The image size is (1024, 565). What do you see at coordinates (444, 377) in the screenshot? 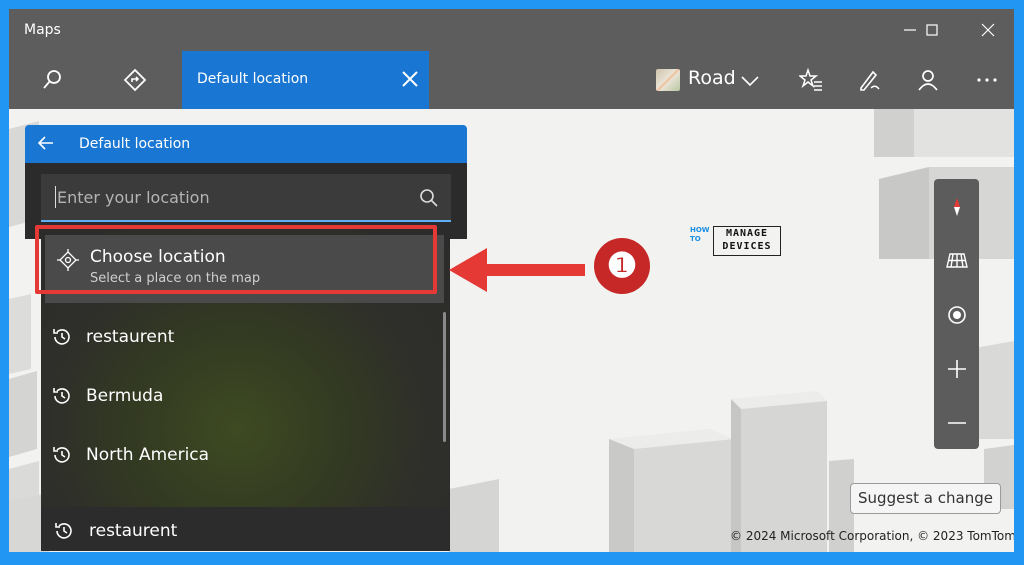
I see `scrollbar` at bounding box center [444, 377].